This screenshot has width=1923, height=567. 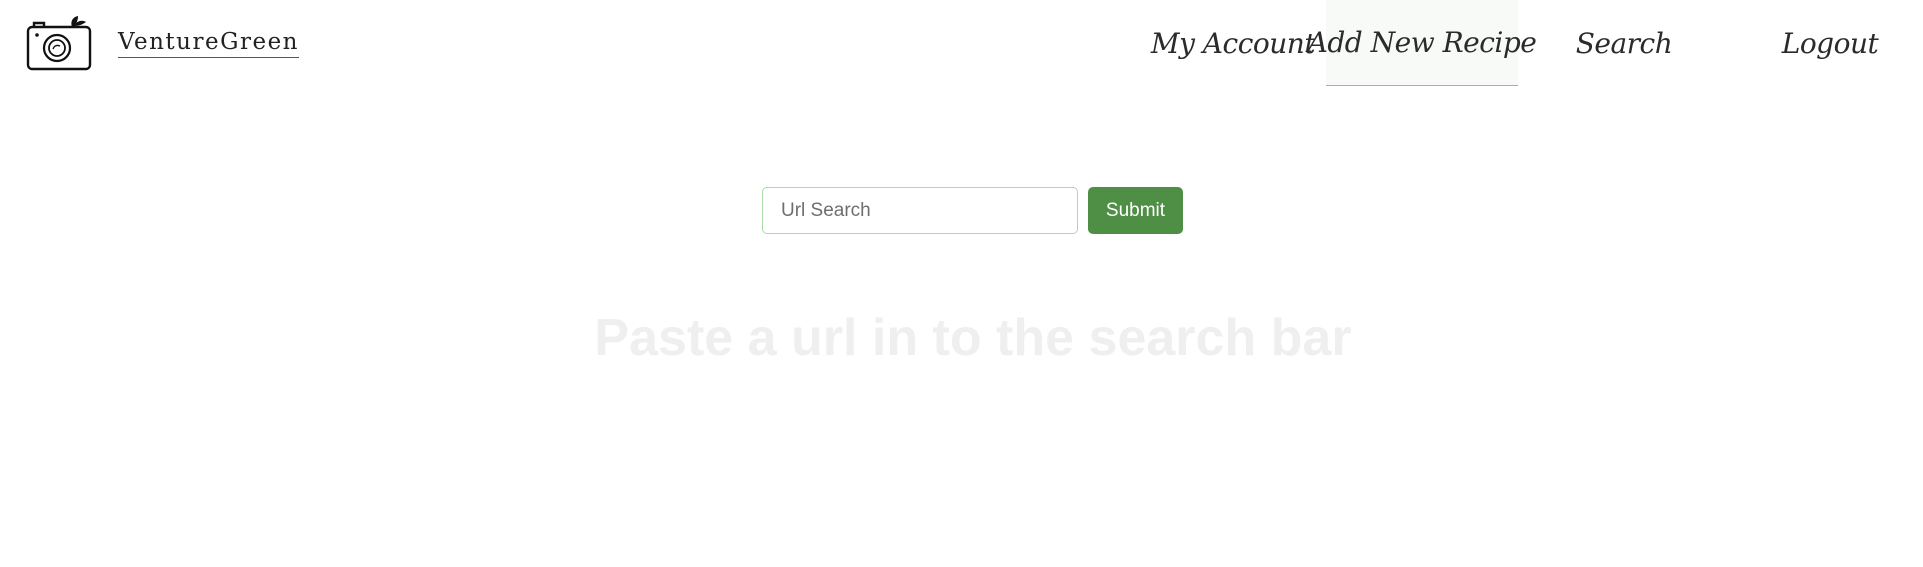 What do you see at coordinates (1422, 43) in the screenshot?
I see `nav-add-new-recipe: Add New Recipe` at bounding box center [1422, 43].